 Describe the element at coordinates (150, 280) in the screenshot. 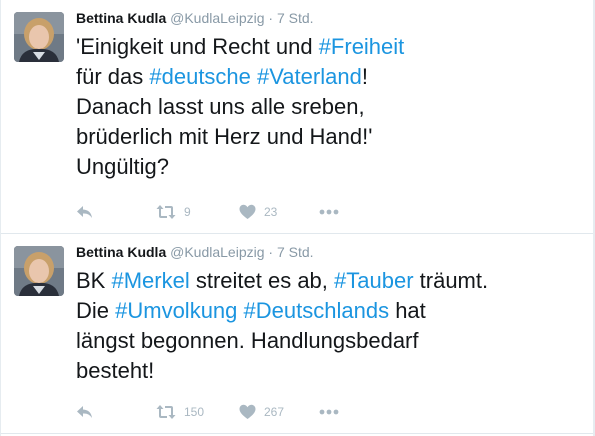

I see `hashtag-link: #Merkel` at that location.